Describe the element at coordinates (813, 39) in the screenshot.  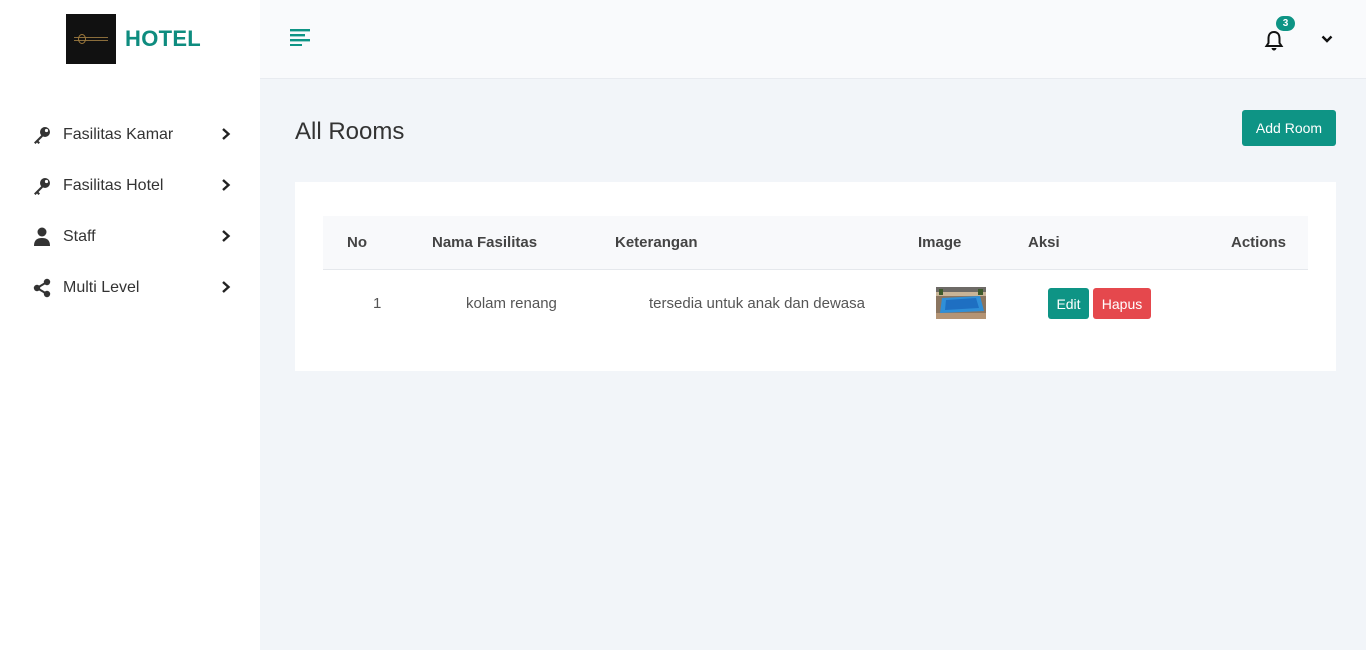
I see `topbar: 3` at that location.